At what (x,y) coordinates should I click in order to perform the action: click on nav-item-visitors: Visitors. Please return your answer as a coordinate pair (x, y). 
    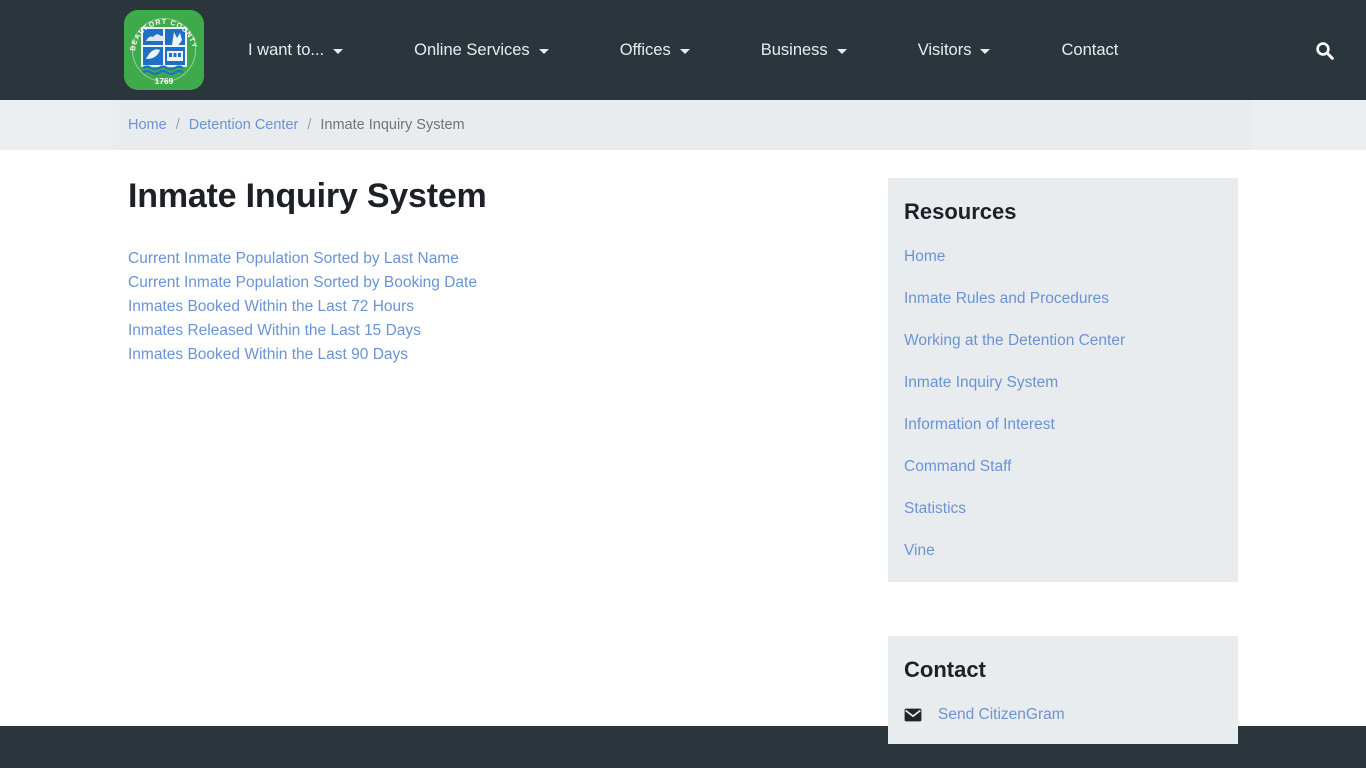
    Looking at the image, I should click on (954, 50).